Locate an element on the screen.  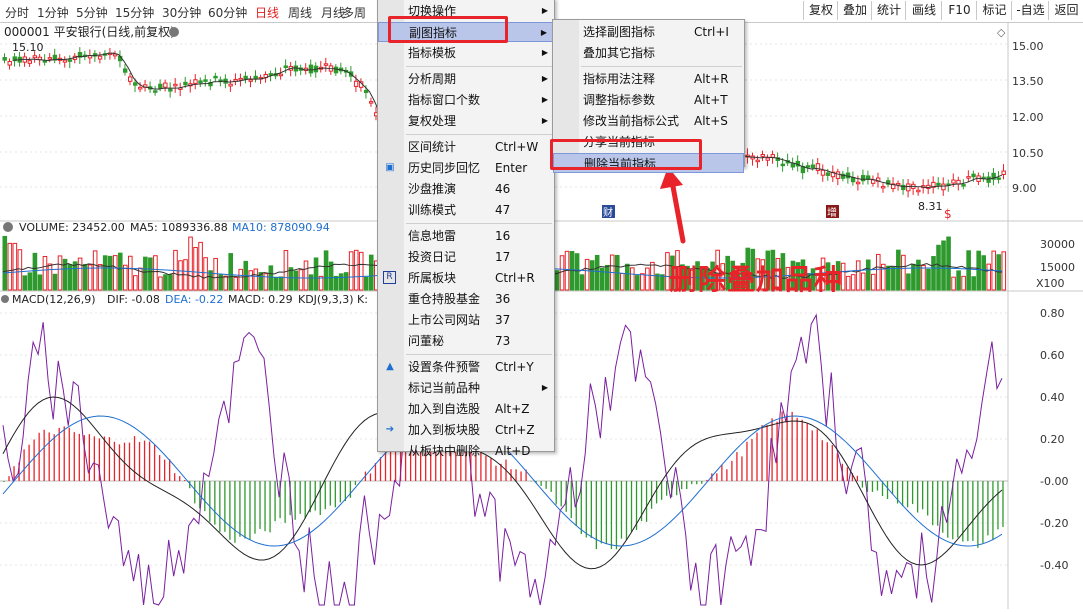
stats-button: 统计 is located at coordinates (888, 10).